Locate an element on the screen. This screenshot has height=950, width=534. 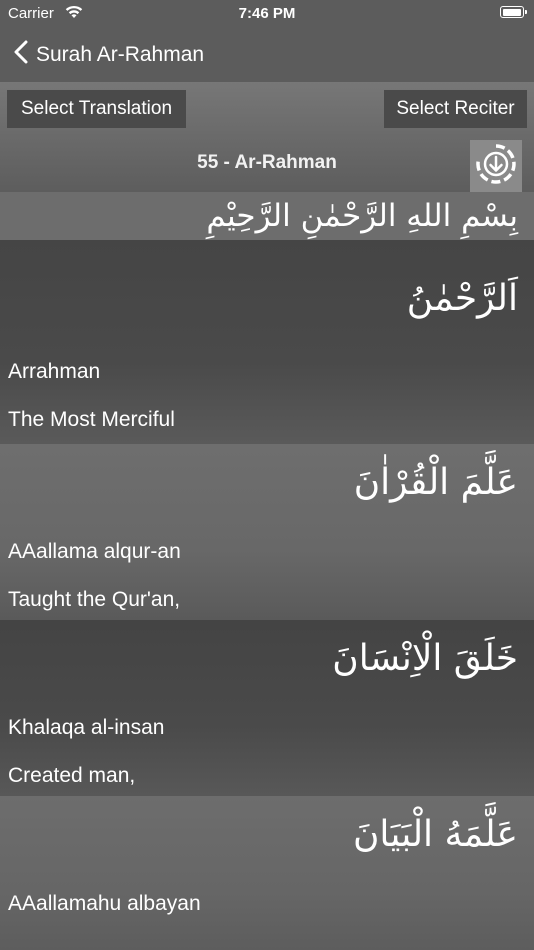
bismillah-text: بِسْمِ اللهِ الرَّحْمٰنِ الرَّحِيْمِ is located at coordinates (362, 216).